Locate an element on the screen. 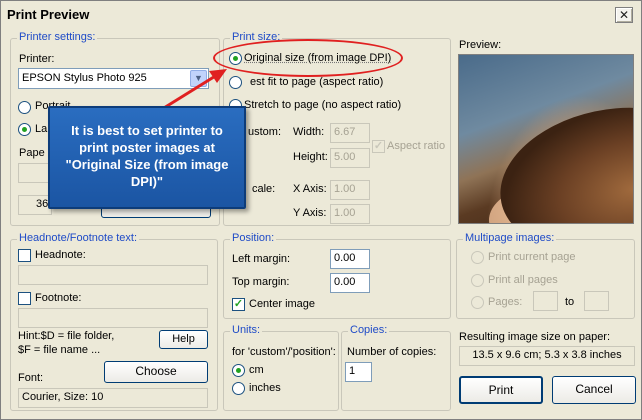 The image size is (642, 420). cancel-button-label: Cancel is located at coordinates (594, 389).